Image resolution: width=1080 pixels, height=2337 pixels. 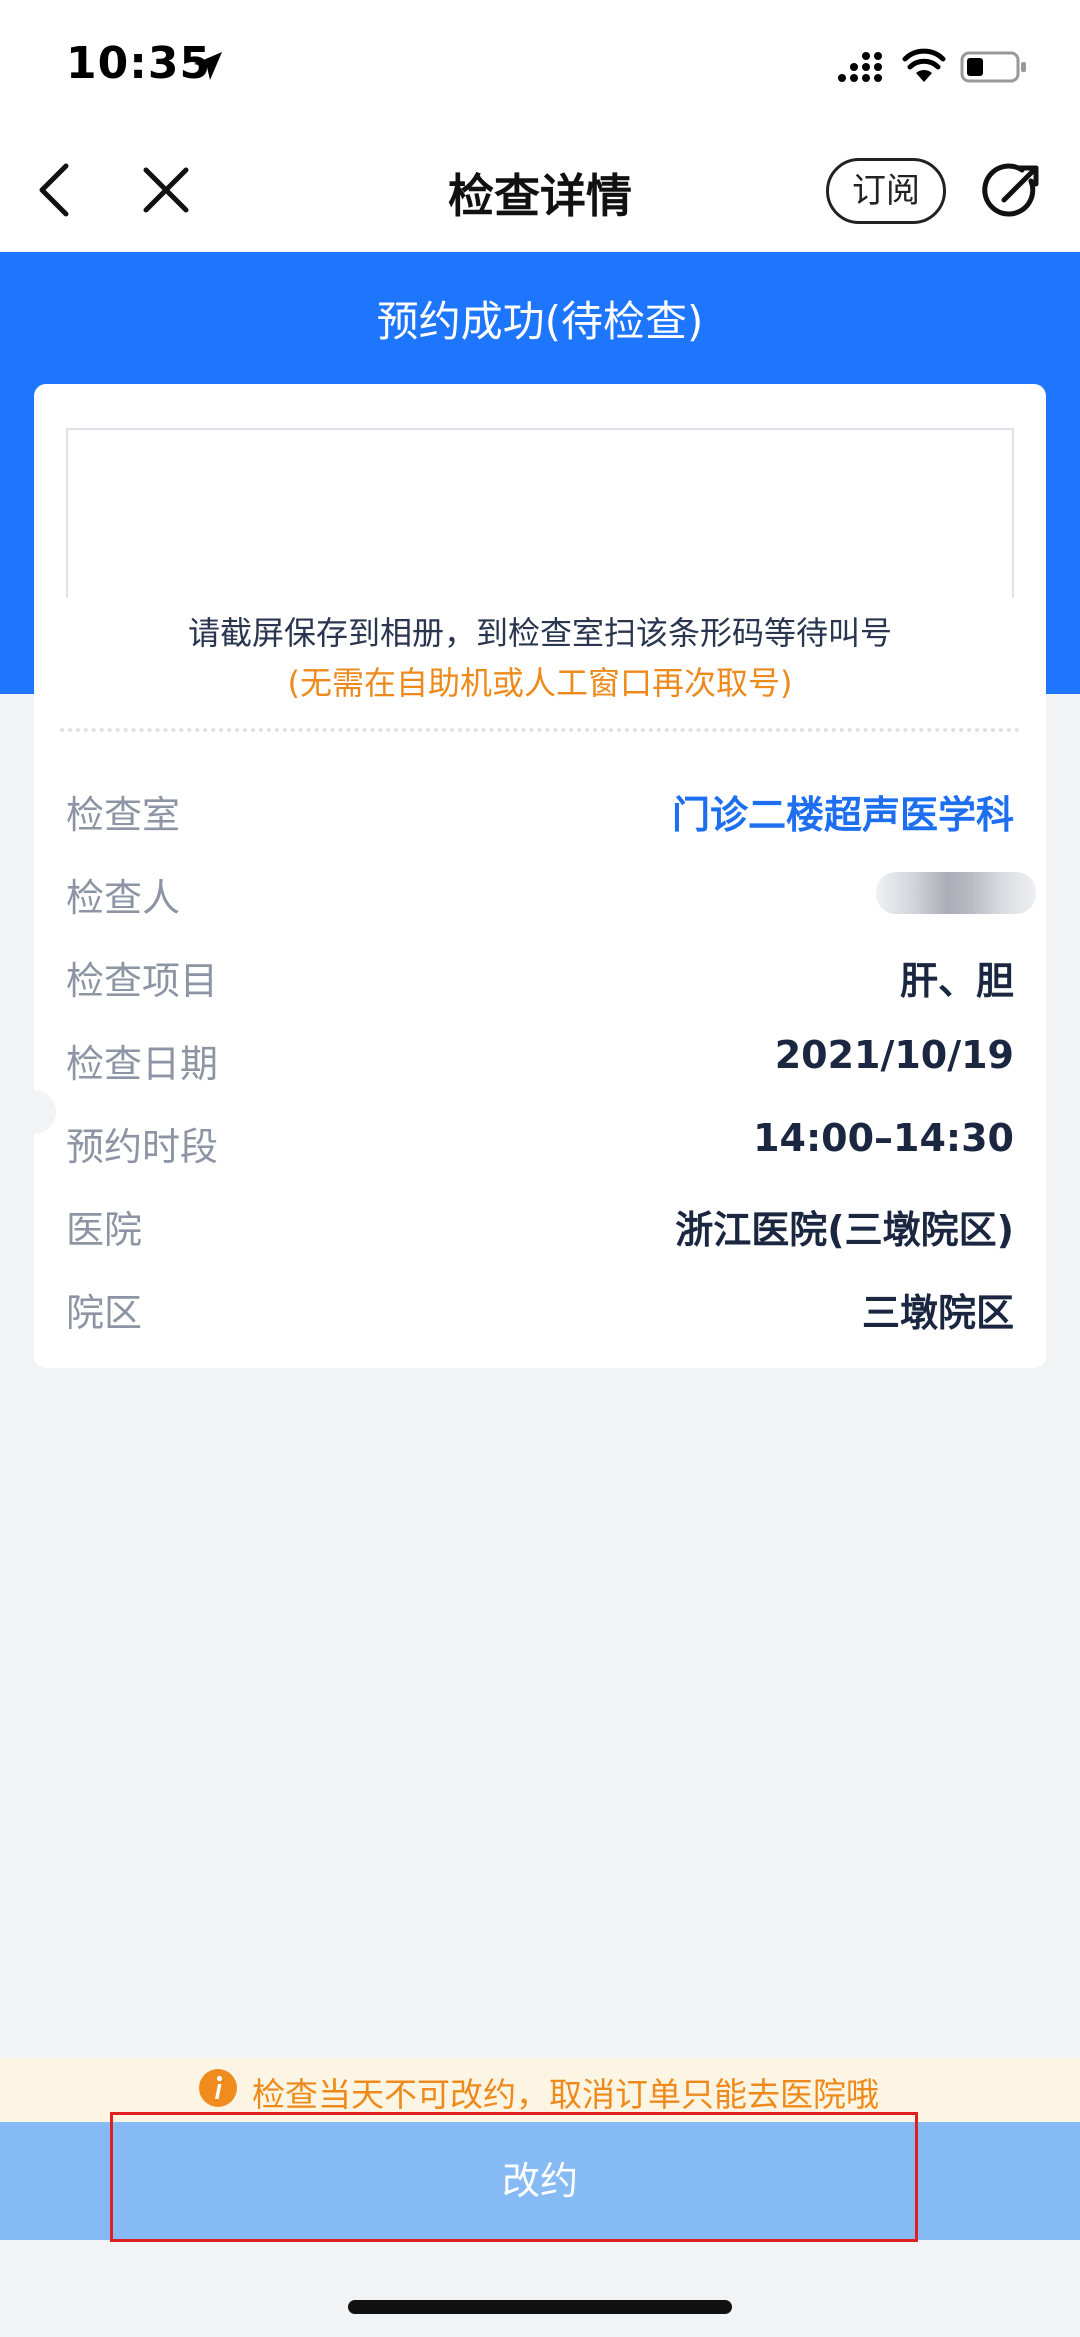 What do you see at coordinates (54, 190) in the screenshot?
I see `back-icon` at bounding box center [54, 190].